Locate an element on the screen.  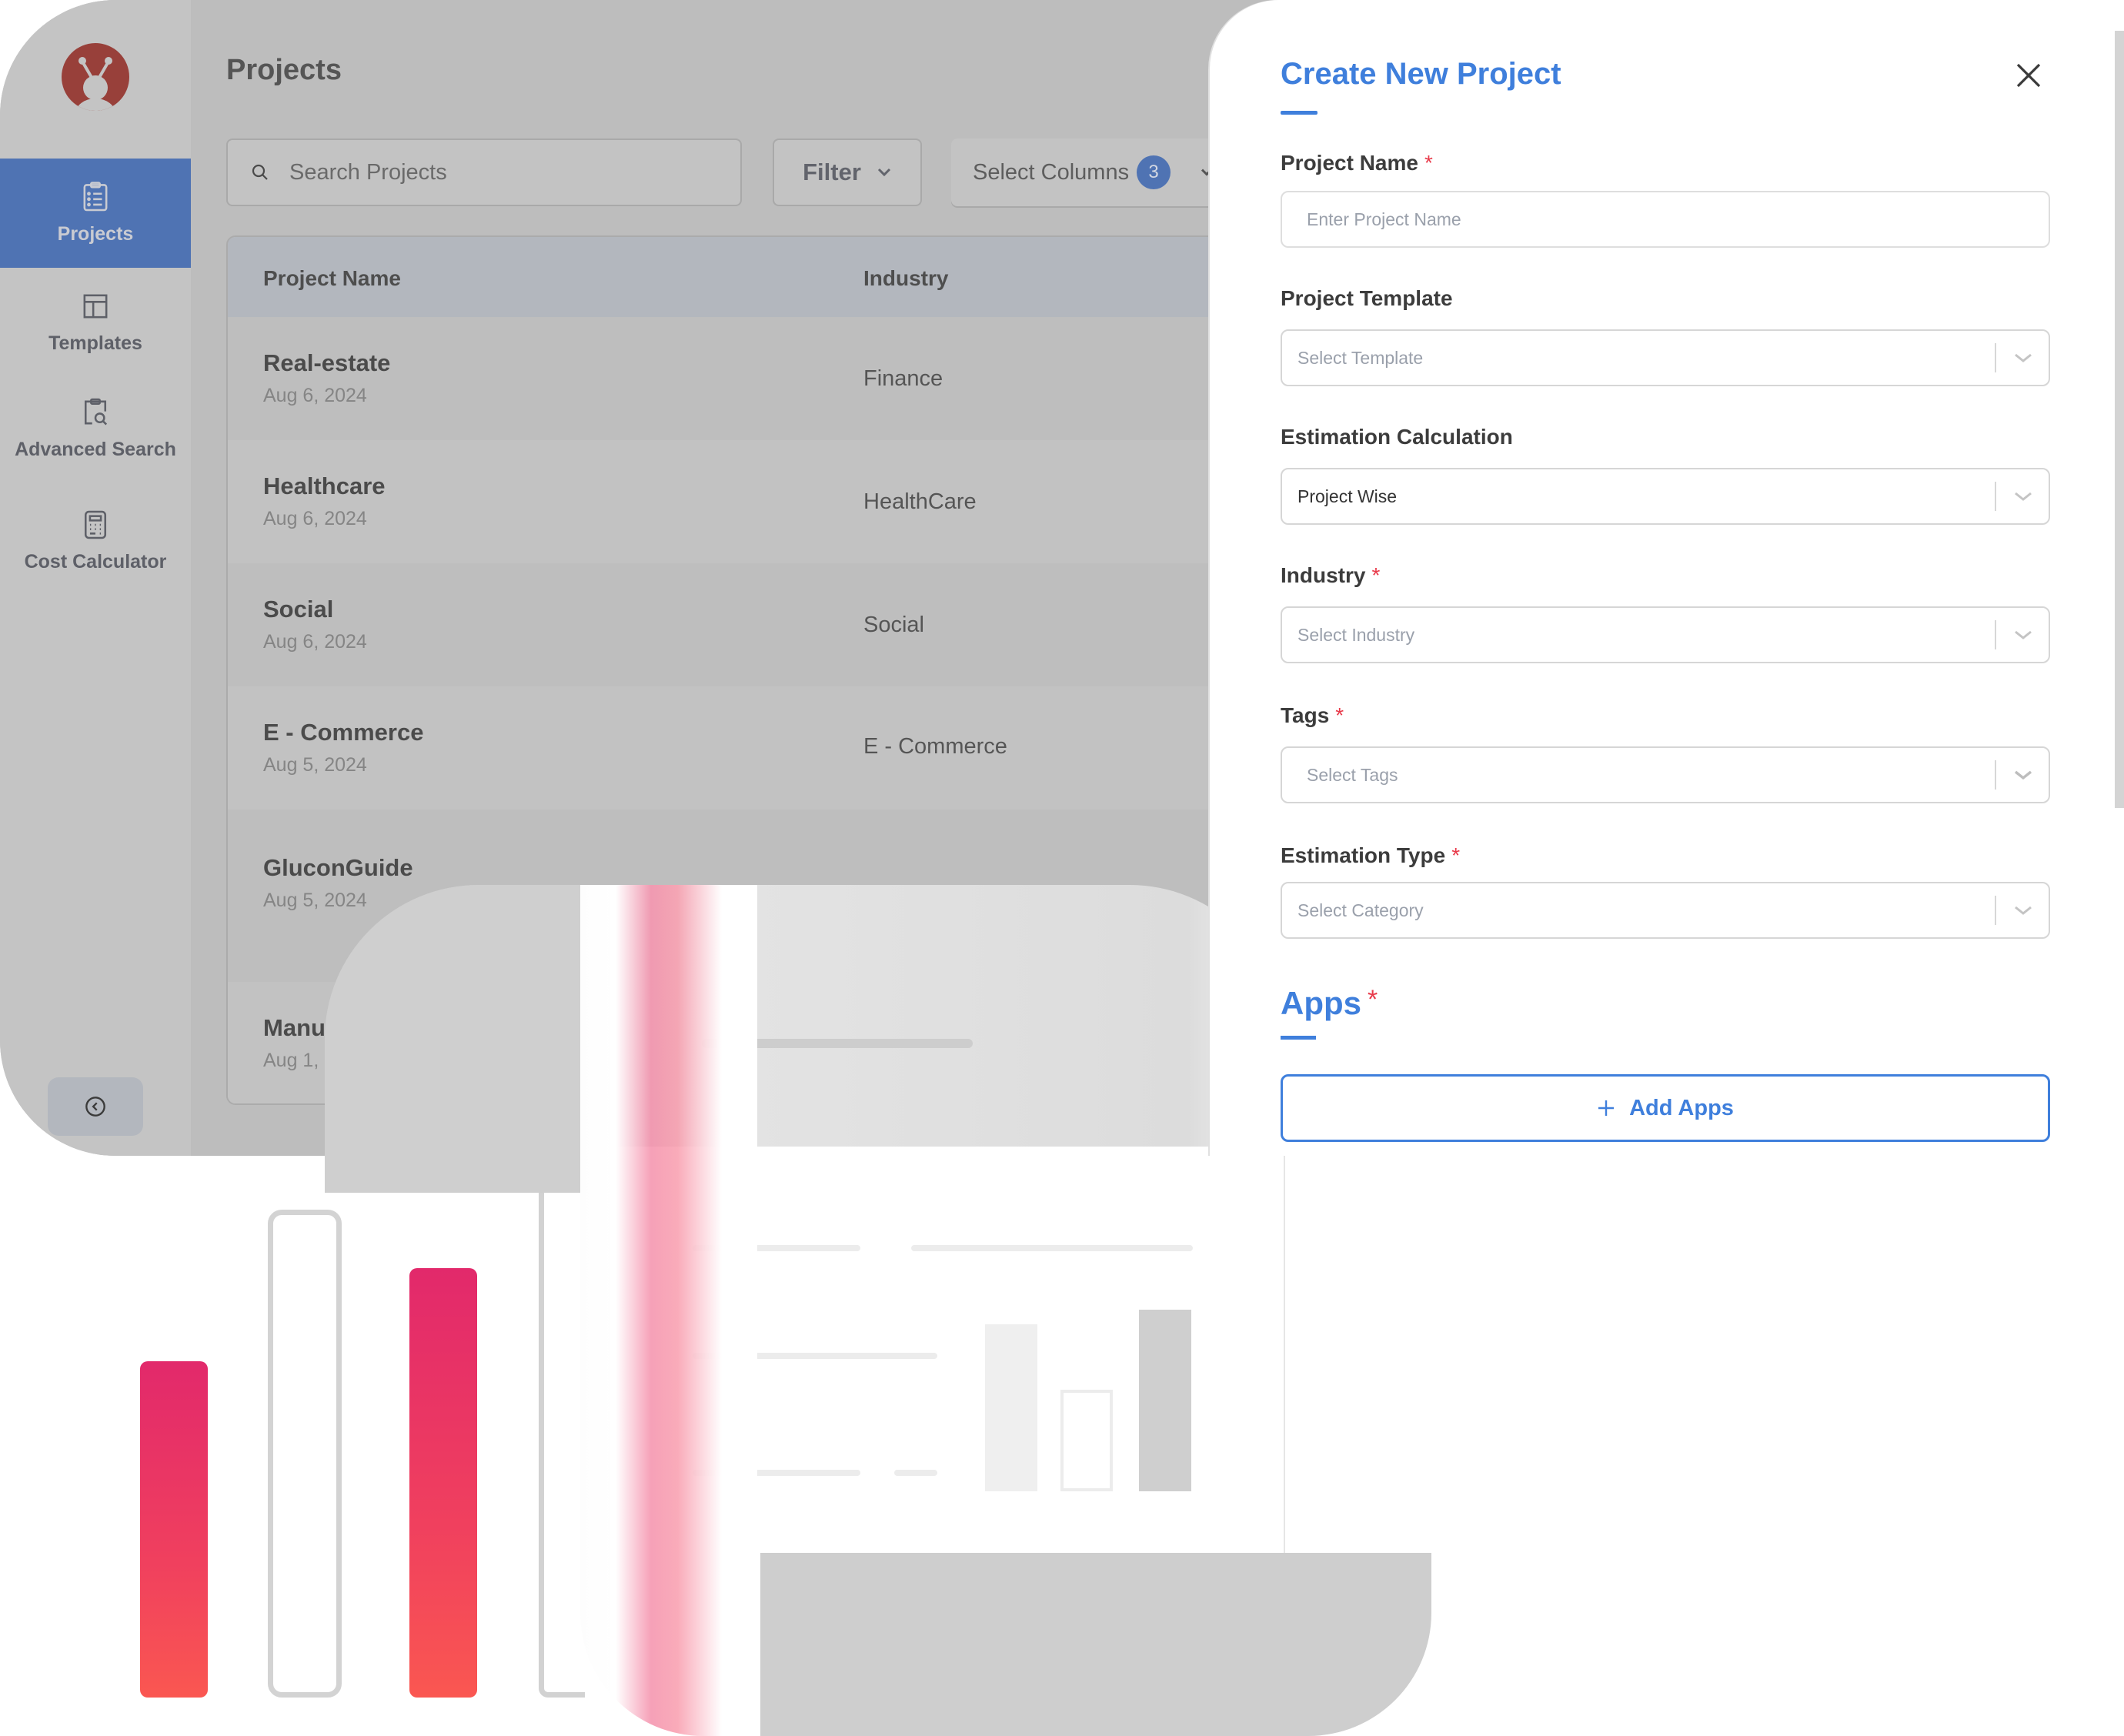
decorative-paper-fold is located at coordinates (541, 1310).